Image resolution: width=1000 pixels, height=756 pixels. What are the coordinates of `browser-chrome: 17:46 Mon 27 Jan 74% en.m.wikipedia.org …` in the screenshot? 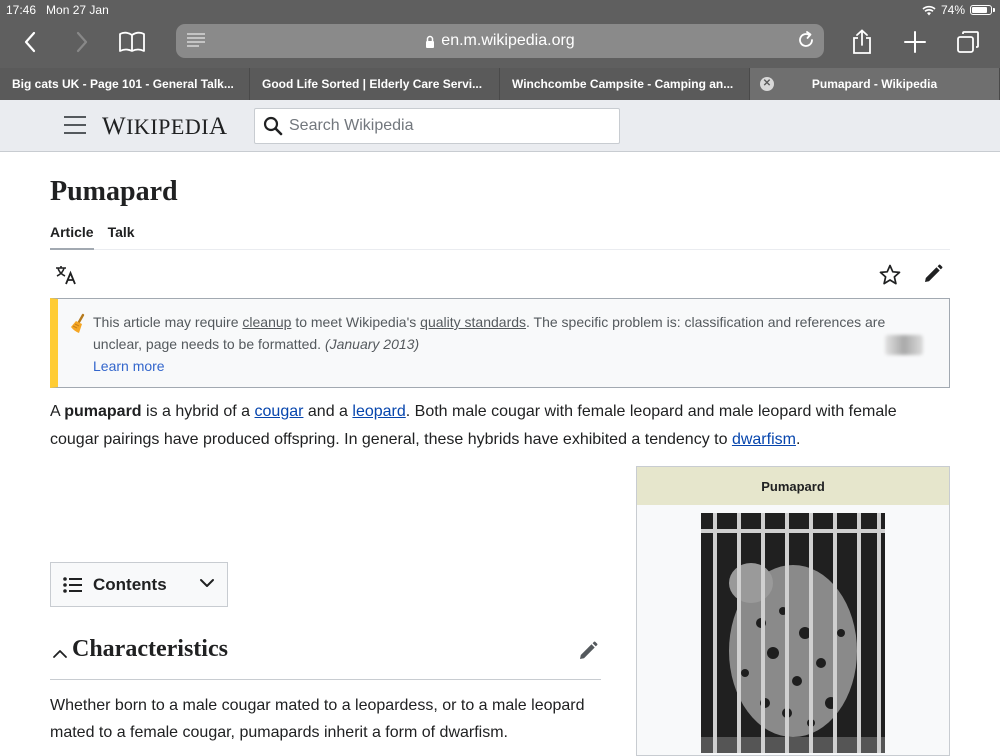 It's located at (500, 50).